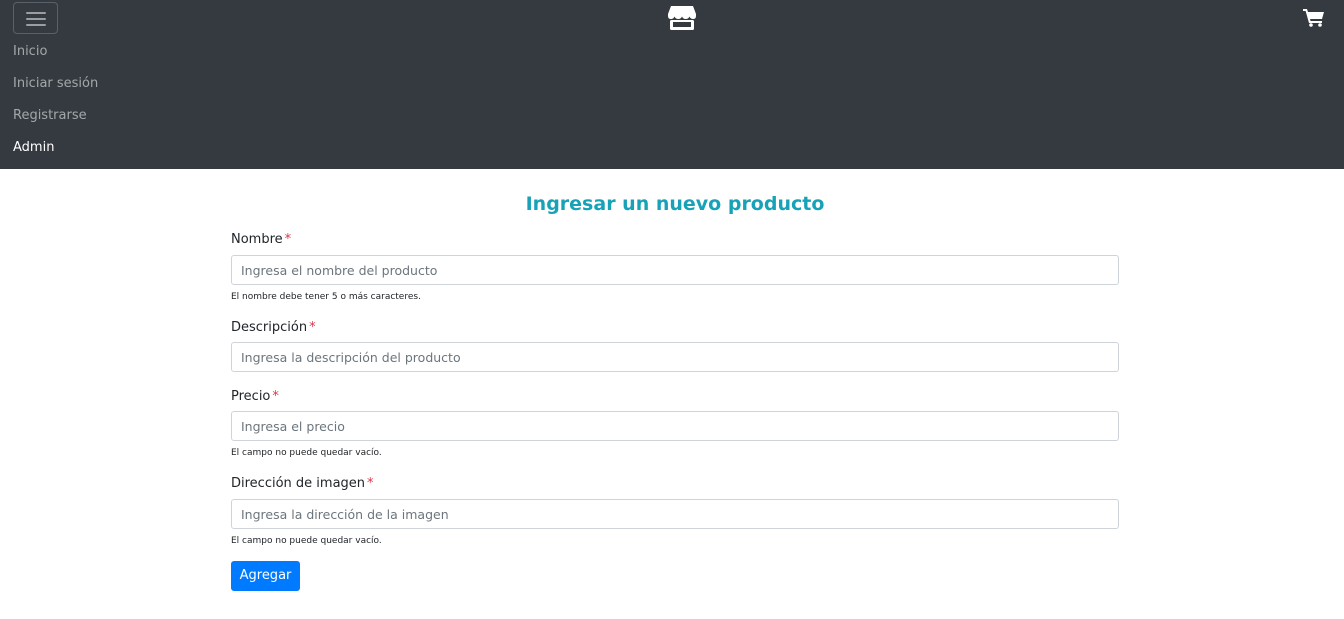 The image size is (1344, 619). I want to click on store-icon, so click(682, 18).